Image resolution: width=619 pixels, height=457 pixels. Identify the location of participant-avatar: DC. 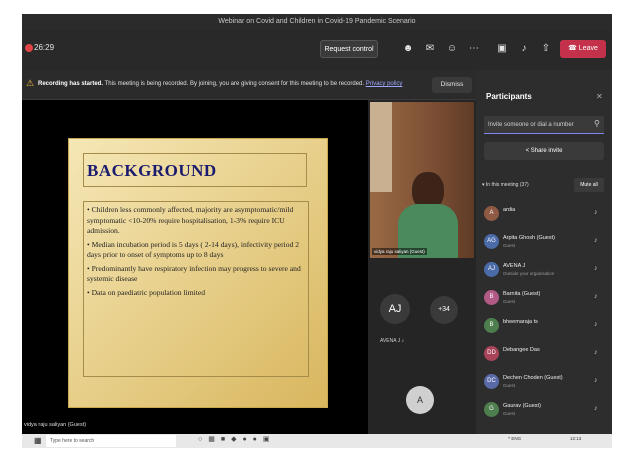
(491, 381).